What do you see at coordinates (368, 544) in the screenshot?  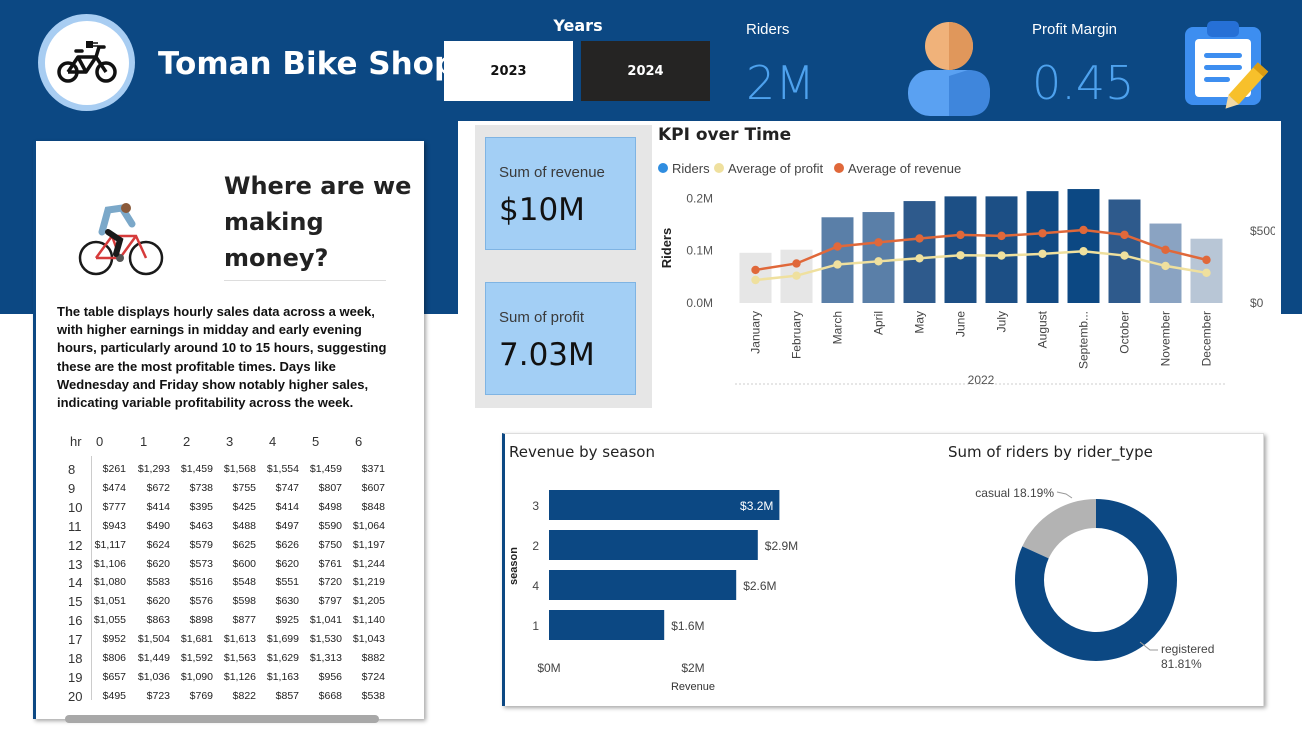 I see `table-cell: $1,197` at bounding box center [368, 544].